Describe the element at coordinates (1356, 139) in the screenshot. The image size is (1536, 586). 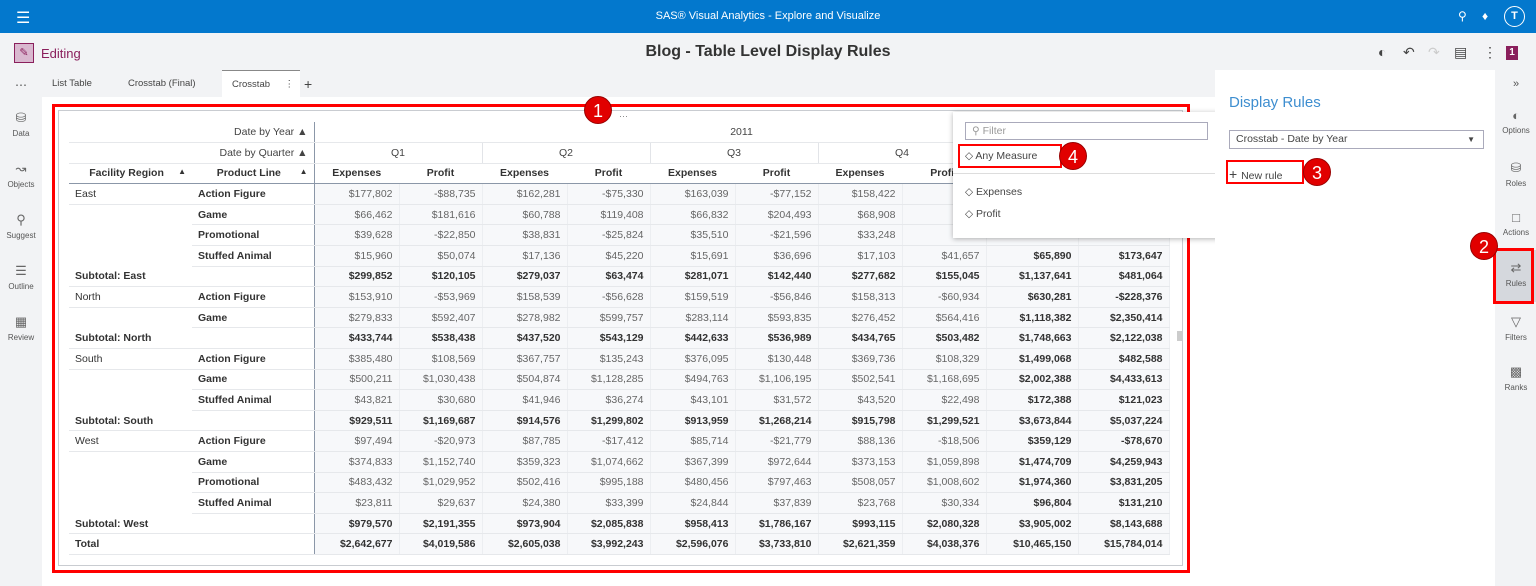
I see `object-select: Crosstab - Date by Year ▼` at that location.